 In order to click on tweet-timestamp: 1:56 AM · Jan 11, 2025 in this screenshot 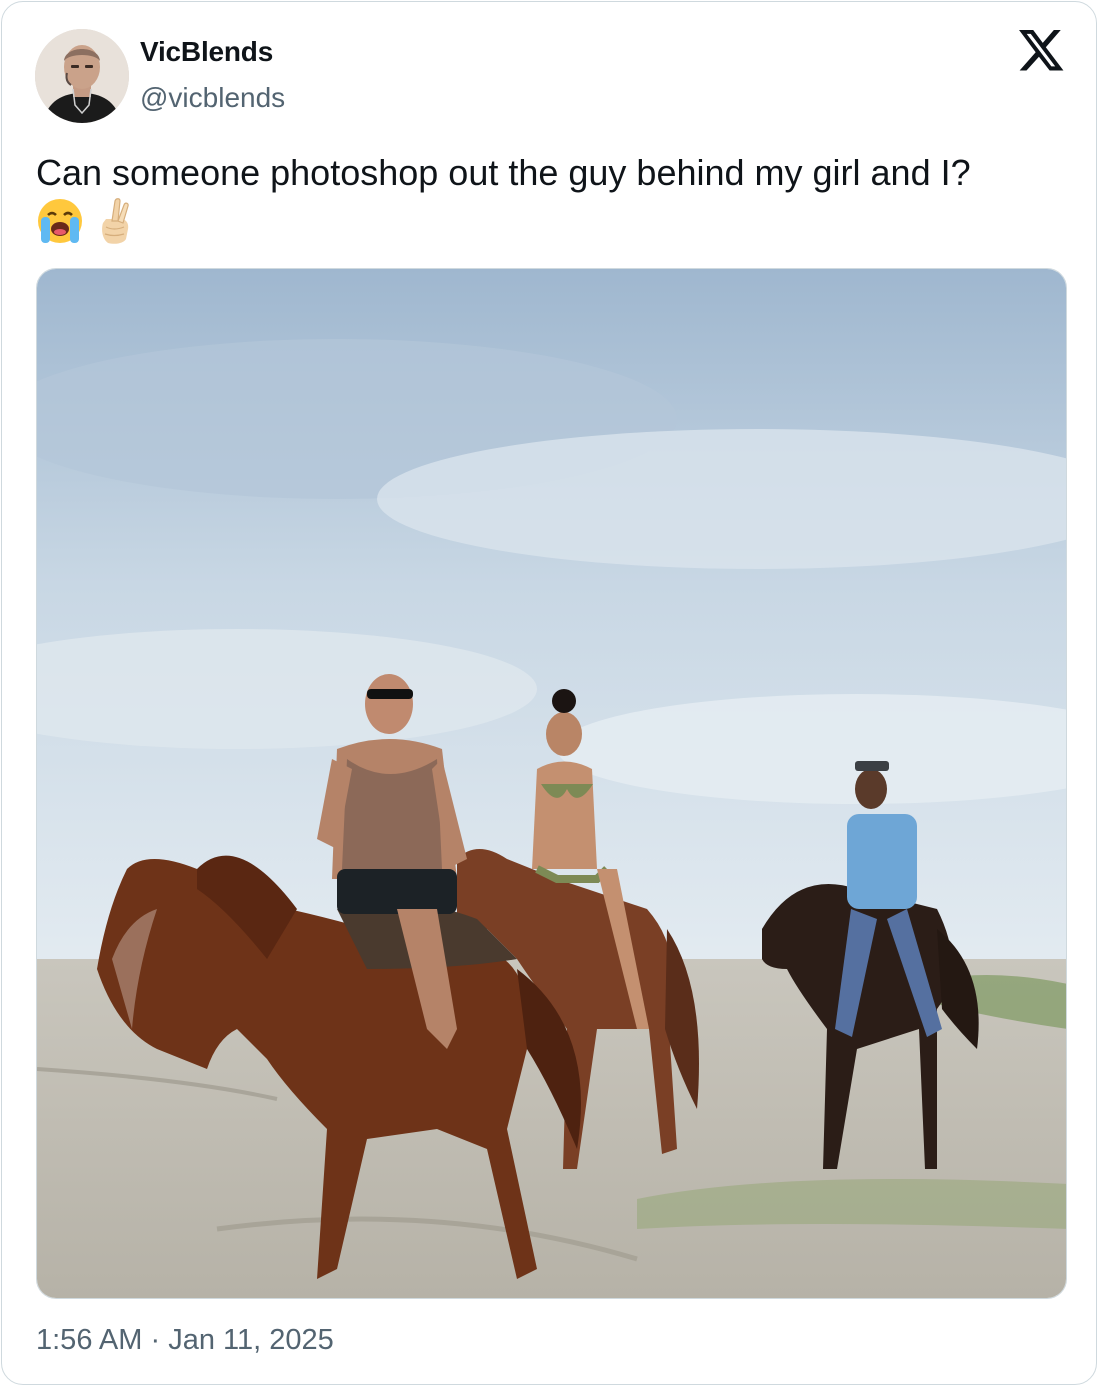, I will do `click(185, 1340)`.